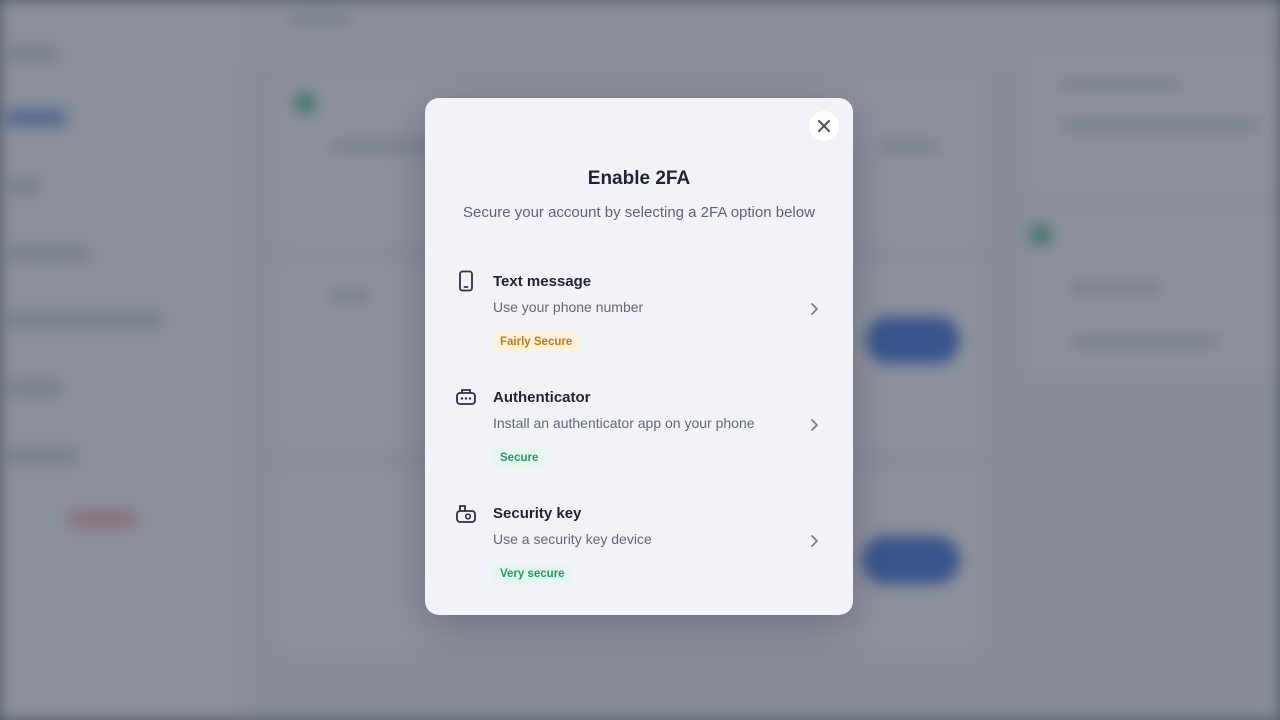  Describe the element at coordinates (466, 397) in the screenshot. I see `authenticator-icon` at that location.